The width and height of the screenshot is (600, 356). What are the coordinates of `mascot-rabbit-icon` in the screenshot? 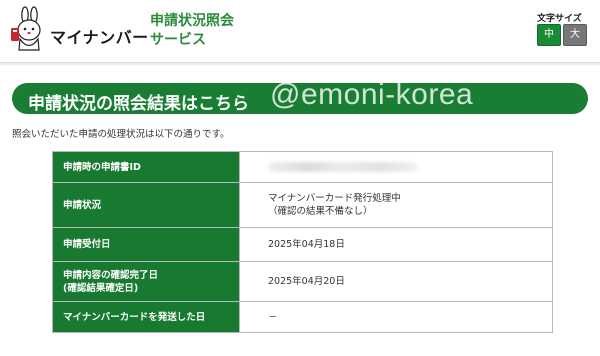 It's located at (26, 28).